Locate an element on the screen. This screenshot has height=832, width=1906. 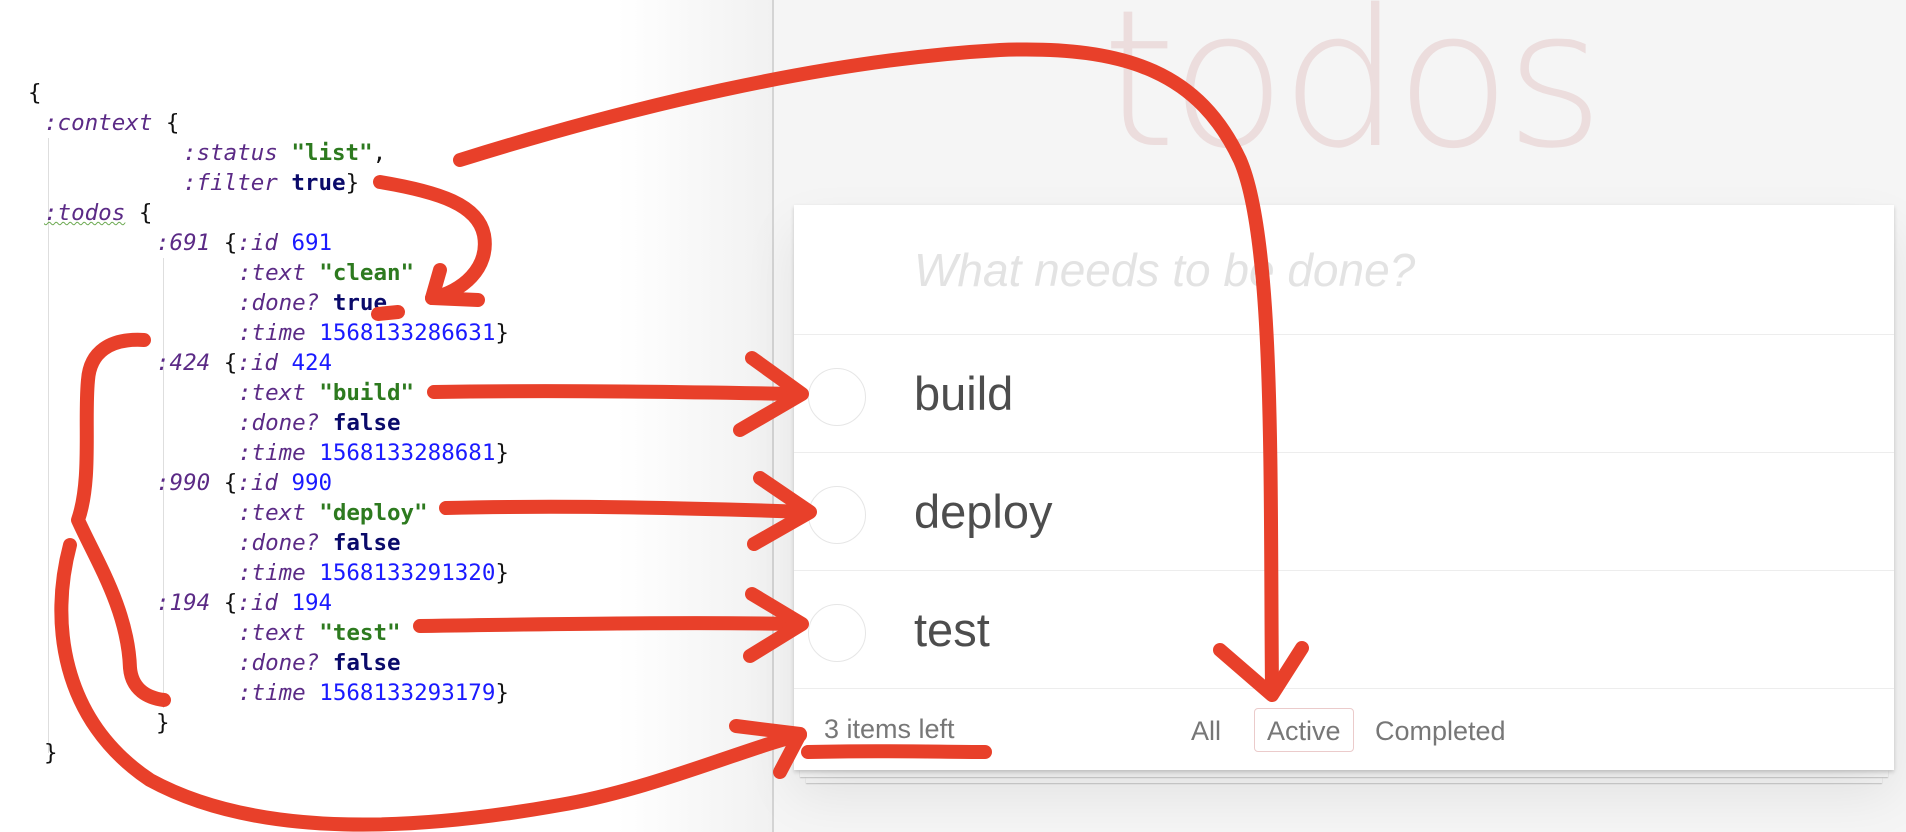
code-line: :time 1568133288681} is located at coordinates (373, 453).